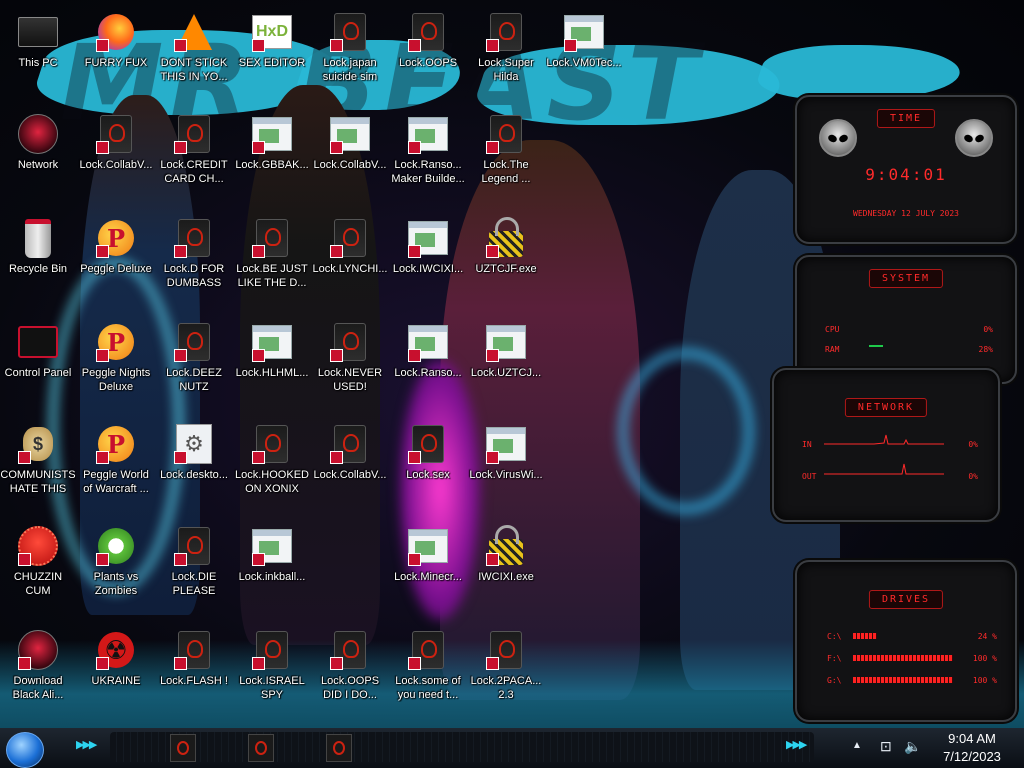 The image size is (1024, 768). I want to click on desktop-icon: Lock.NEVER USED!, so click(350, 364).